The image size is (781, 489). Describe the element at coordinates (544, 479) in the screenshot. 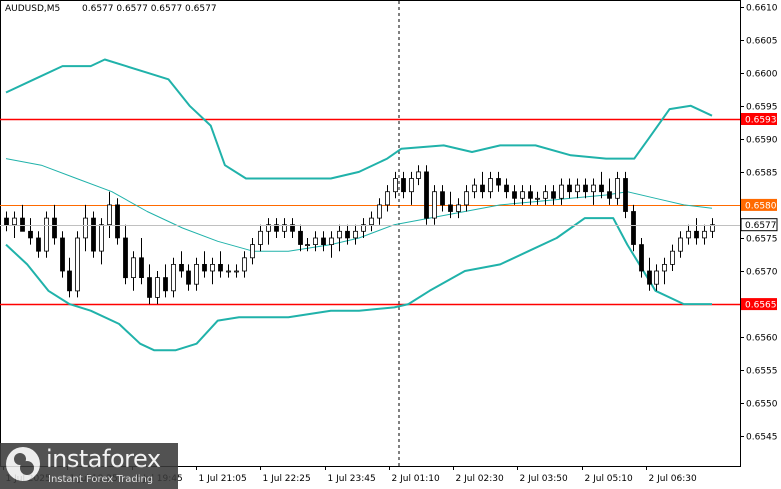

I see `time-tick-label: 2 Jul 03:50` at that location.